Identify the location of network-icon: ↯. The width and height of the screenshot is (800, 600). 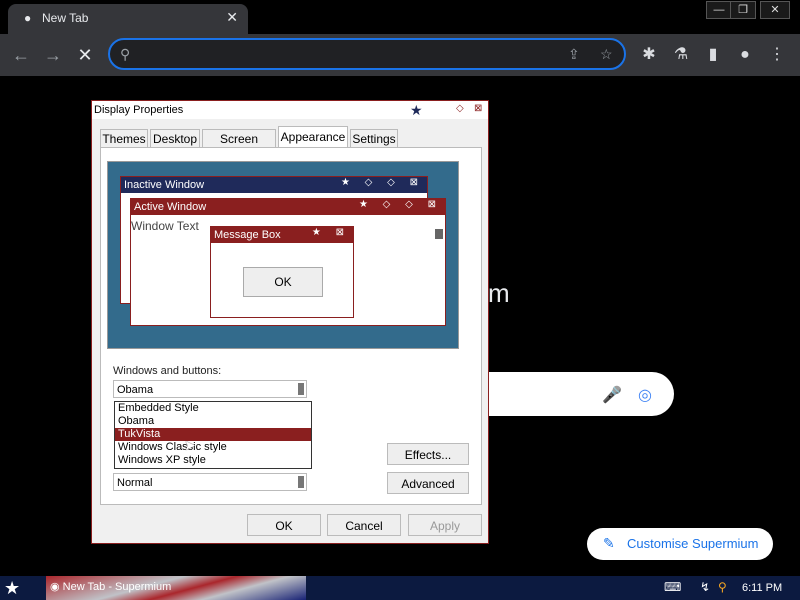
(705, 587).